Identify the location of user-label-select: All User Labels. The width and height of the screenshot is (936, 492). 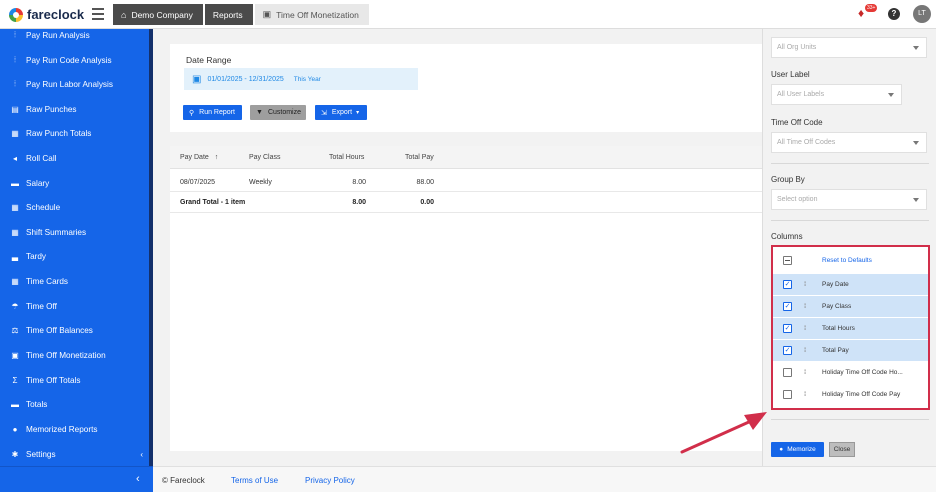
(836, 94).